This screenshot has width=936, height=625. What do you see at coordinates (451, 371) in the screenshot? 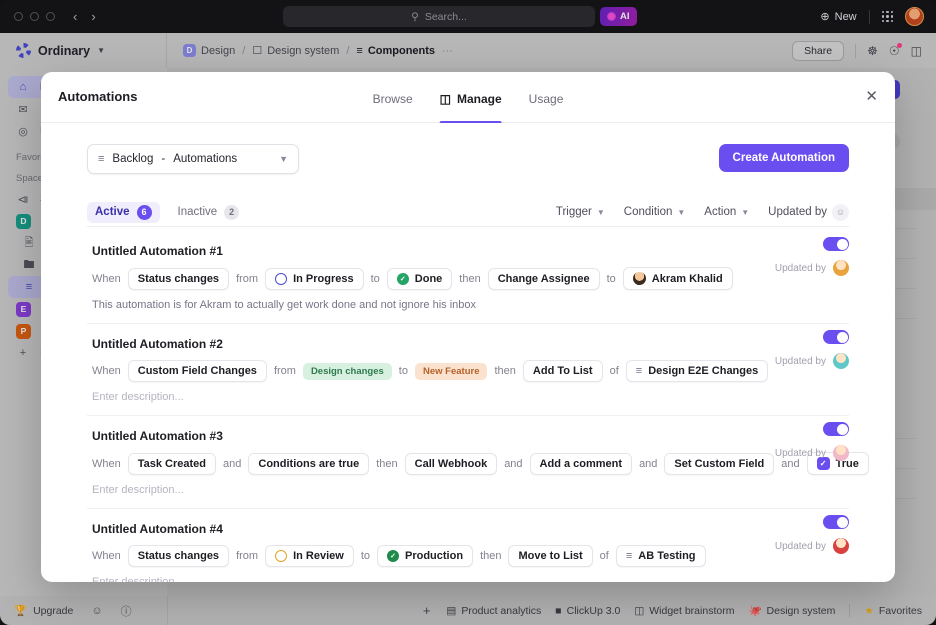
I see `flow-tag: New Feature` at bounding box center [451, 371].